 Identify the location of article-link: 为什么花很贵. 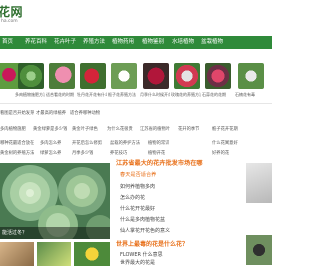
(120, 129).